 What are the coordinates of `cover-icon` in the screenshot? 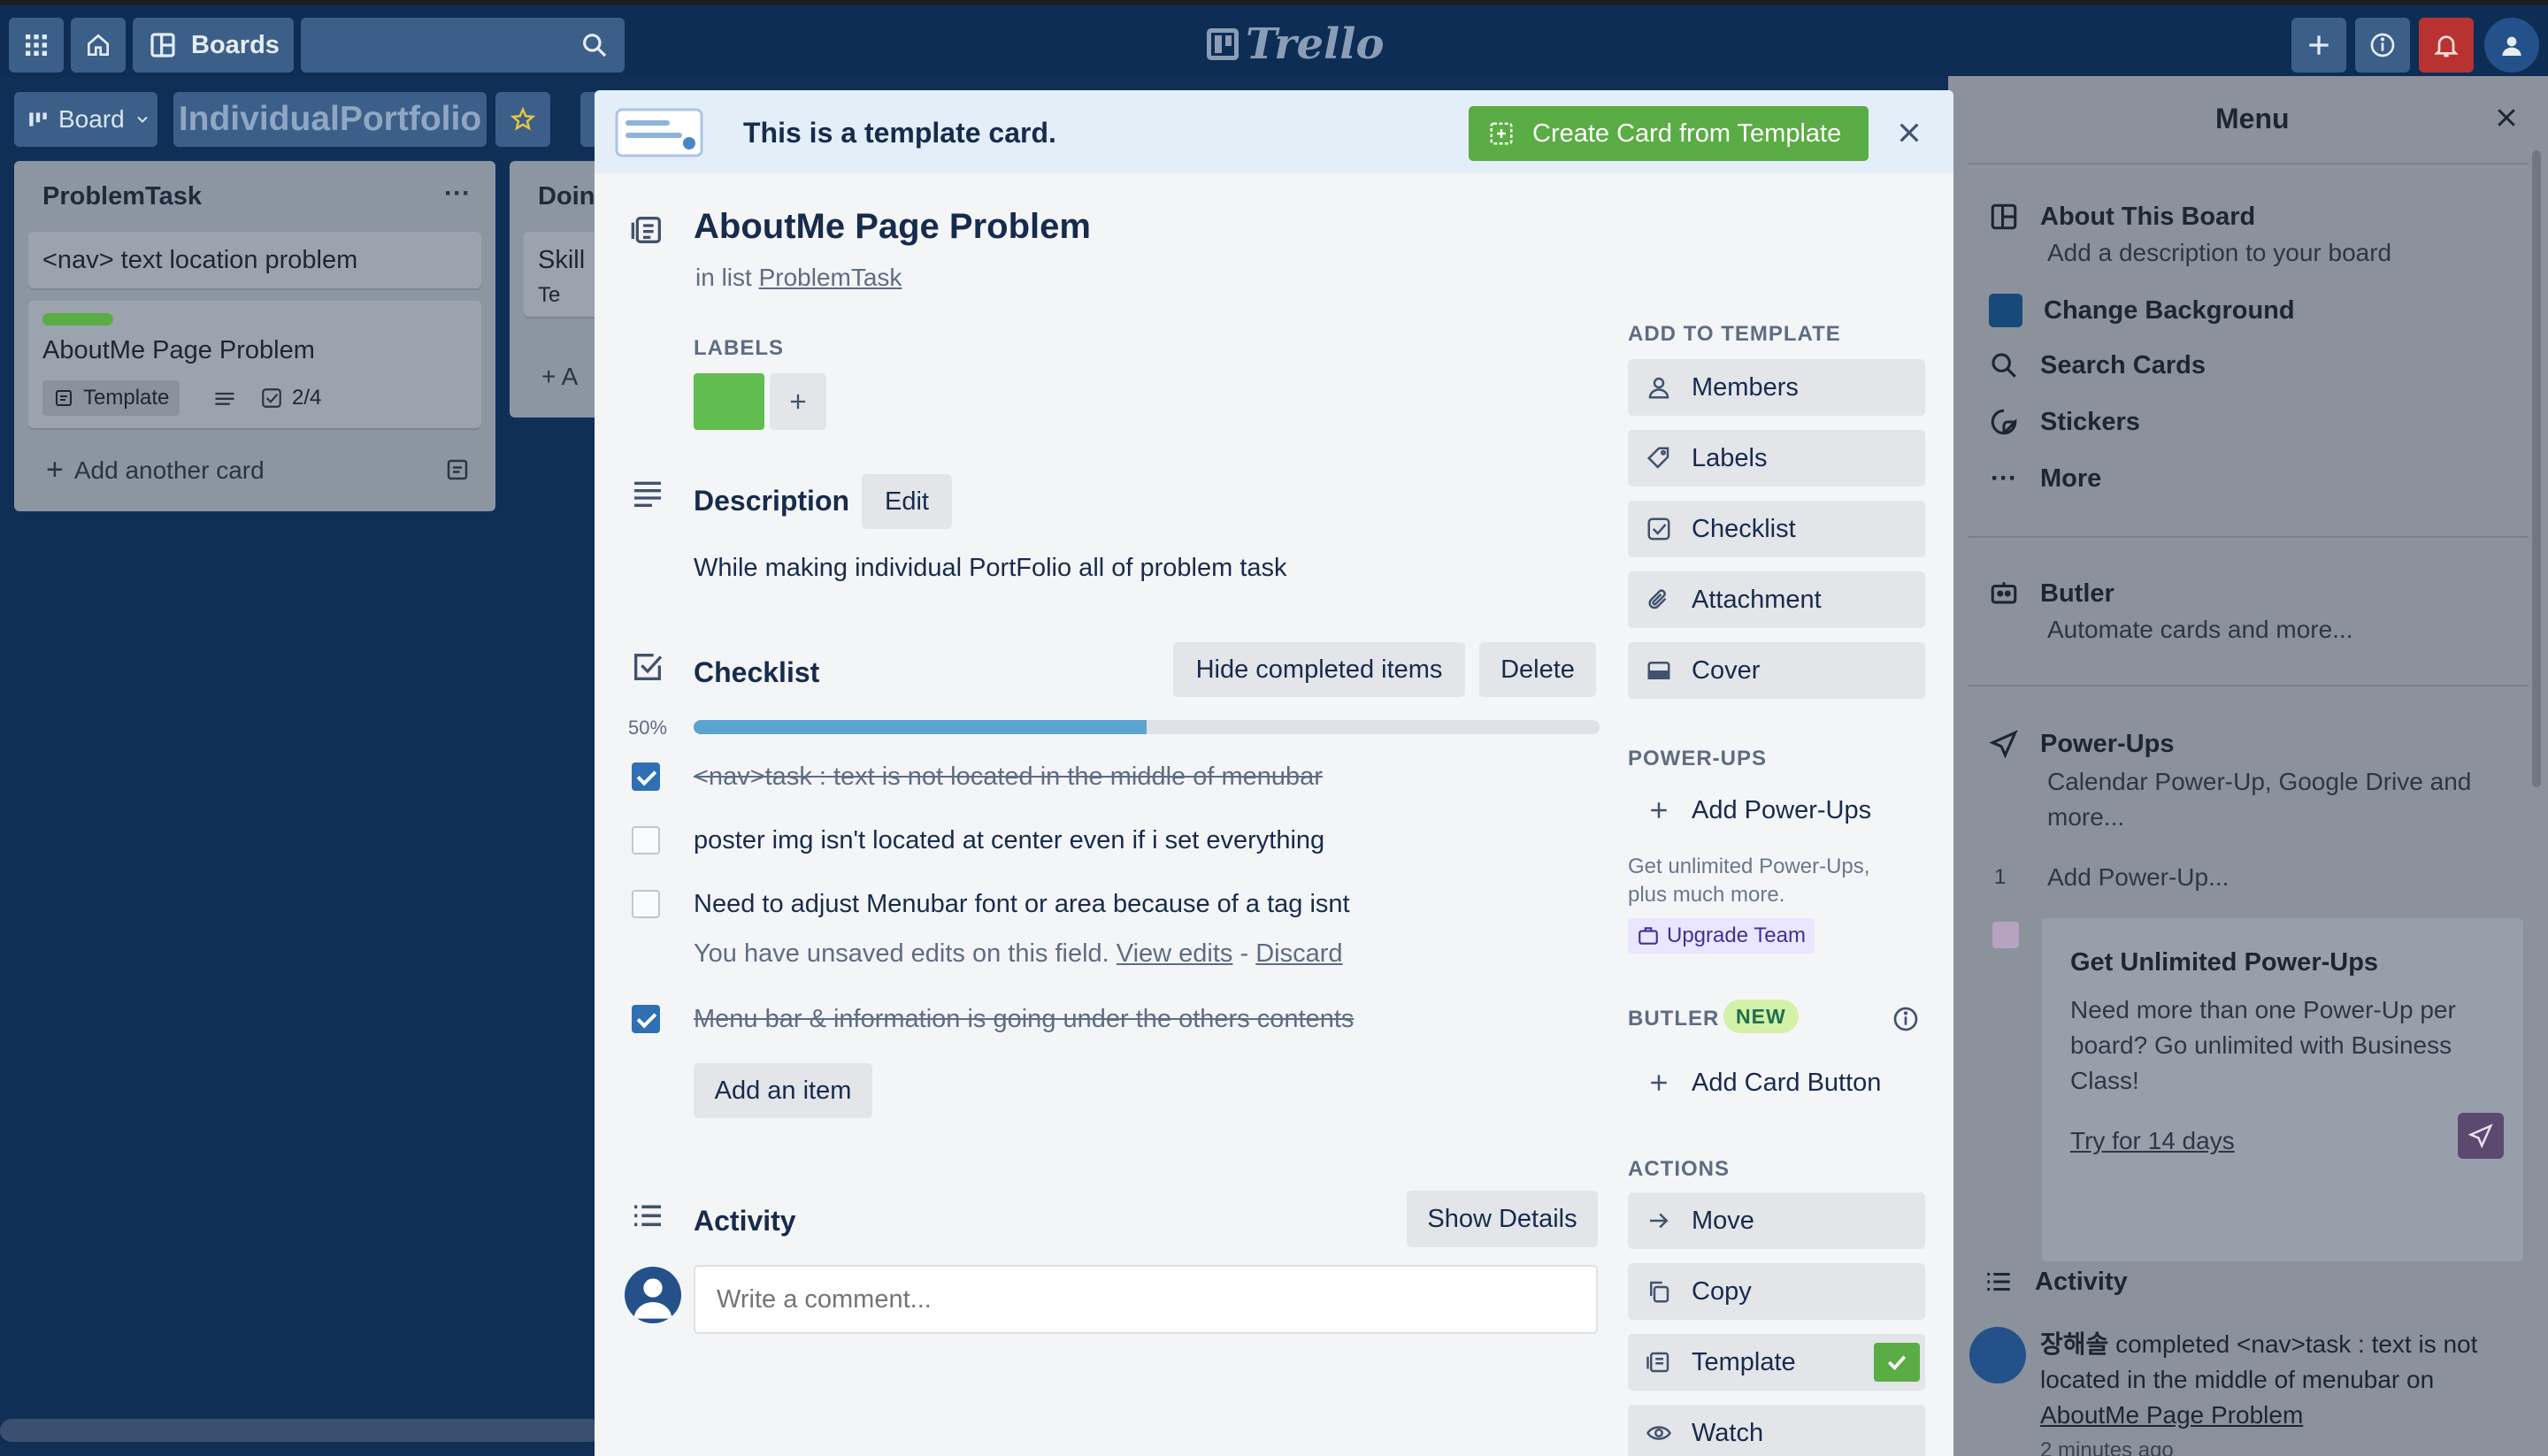 It's located at (1658, 670).